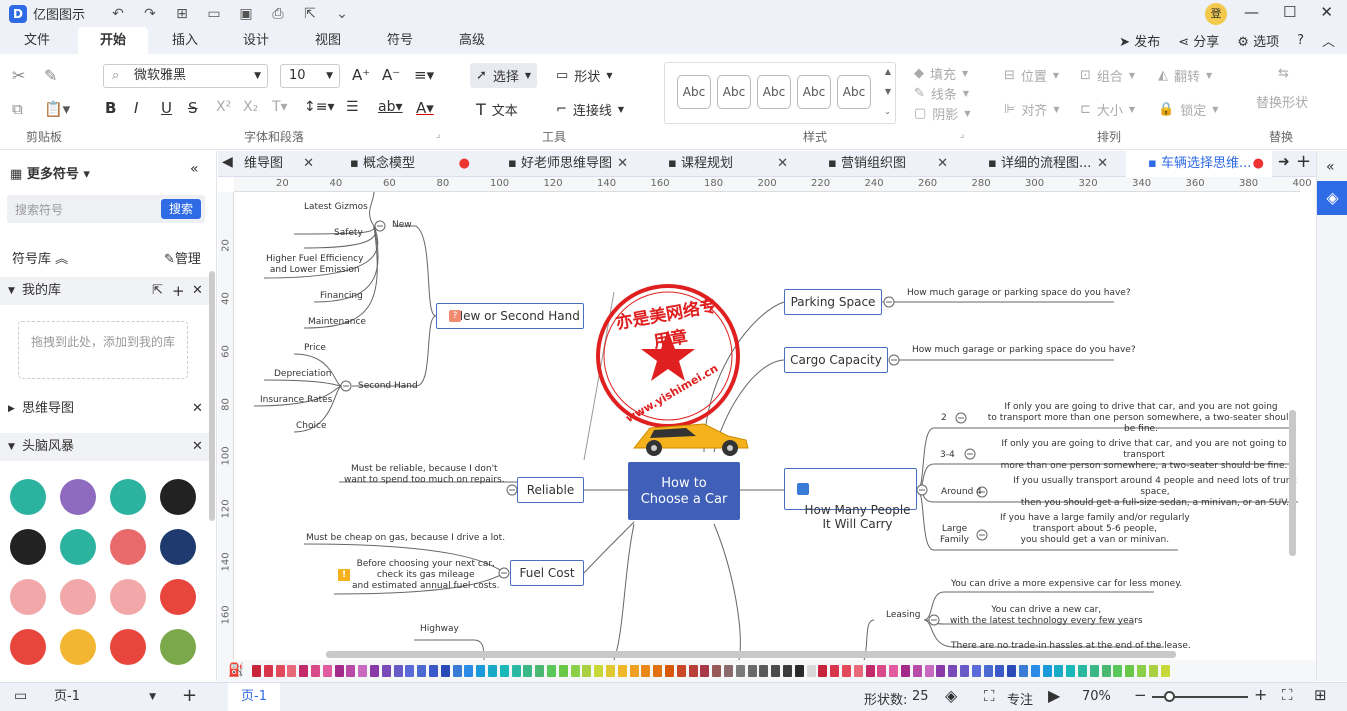 This screenshot has height=711, width=1347. I want to click on brain-head-icon, so click(78, 497).